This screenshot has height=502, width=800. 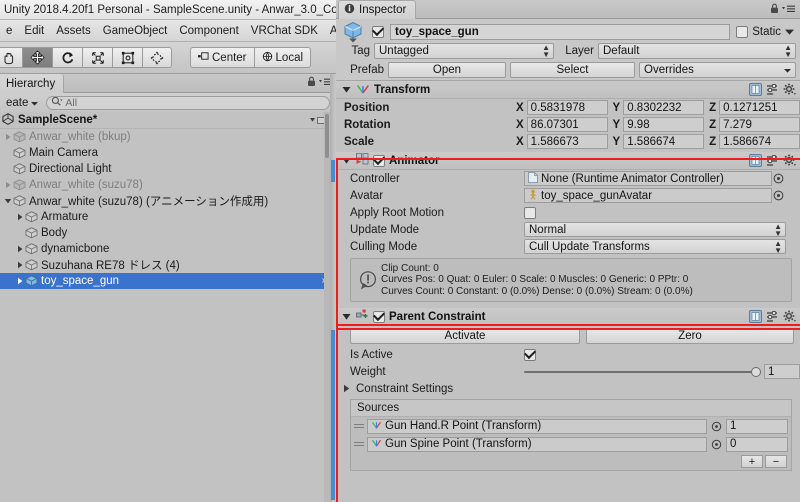 What do you see at coordinates (778, 195) in the screenshot?
I see `avatar-object-picker-icon` at bounding box center [778, 195].